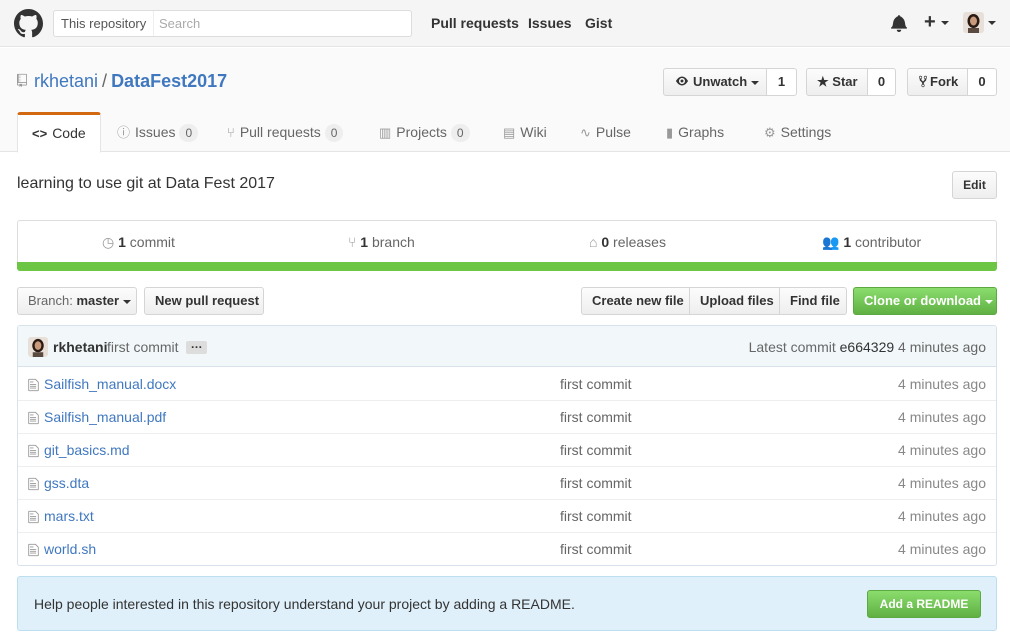 This screenshot has width=1010, height=640. What do you see at coordinates (837, 82) in the screenshot?
I see `star-button: ★ Star` at bounding box center [837, 82].